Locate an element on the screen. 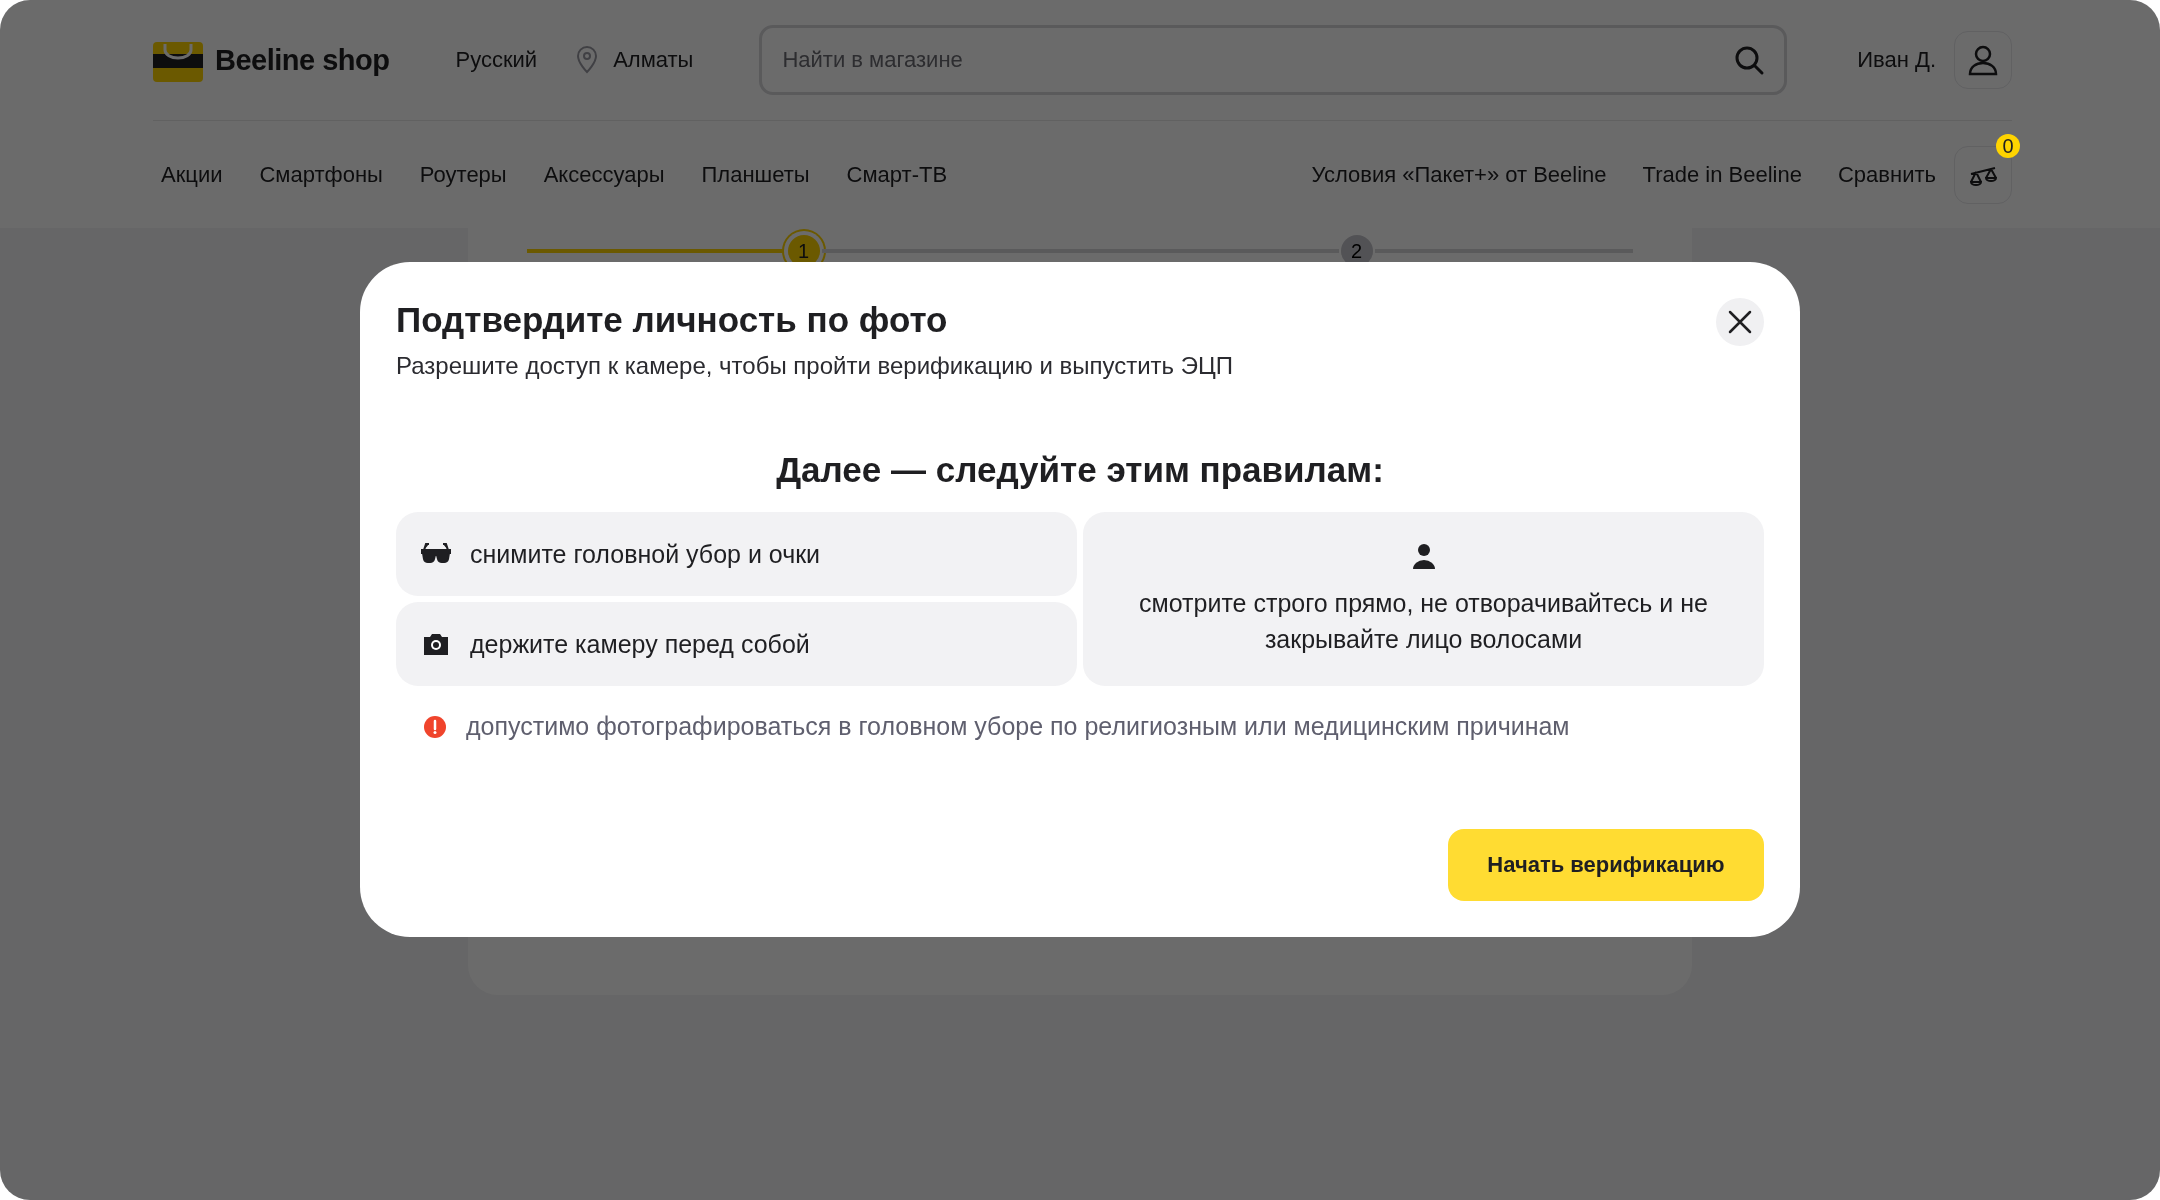  nav-link: Условия «Пакет+» от Beeline is located at coordinates (1459, 174).